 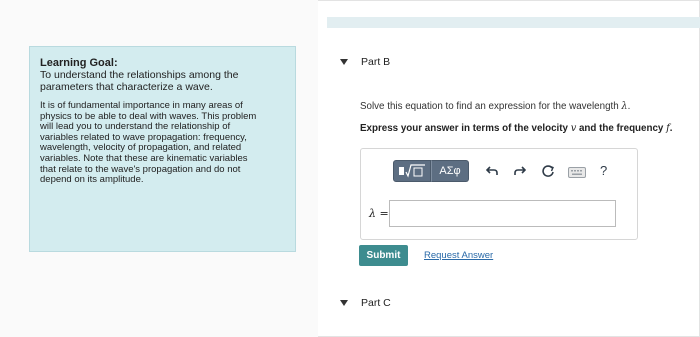 I want to click on request-answer-link: Request Answer, so click(x=458, y=255).